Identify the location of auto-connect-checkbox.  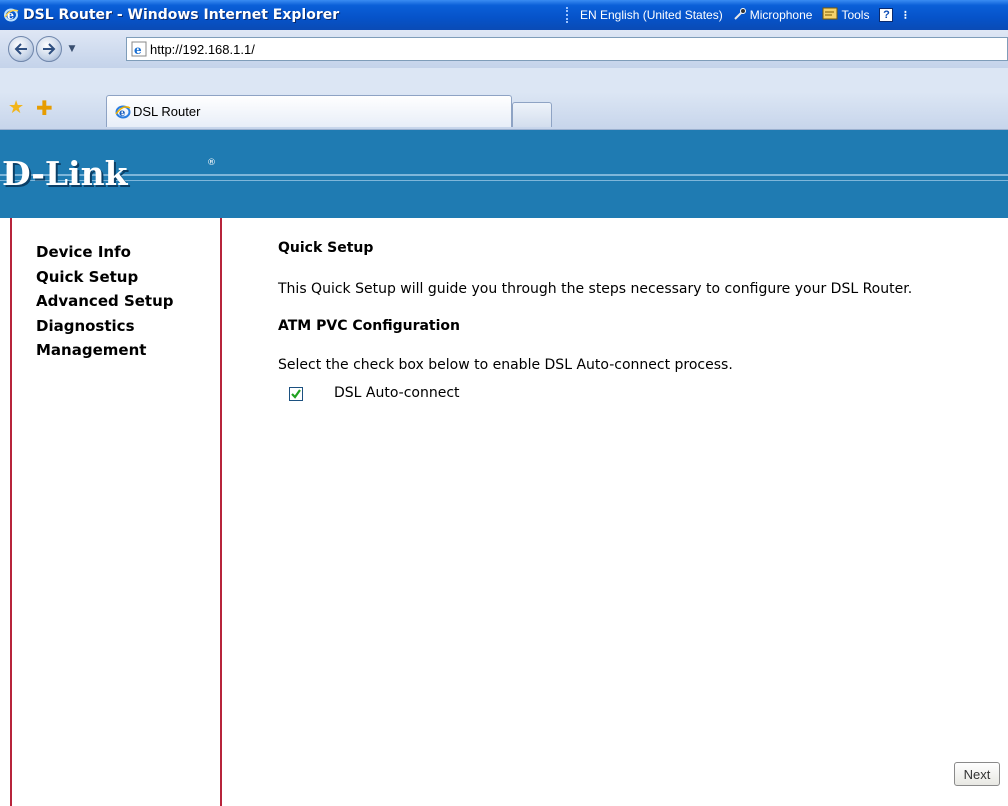
(296, 394).